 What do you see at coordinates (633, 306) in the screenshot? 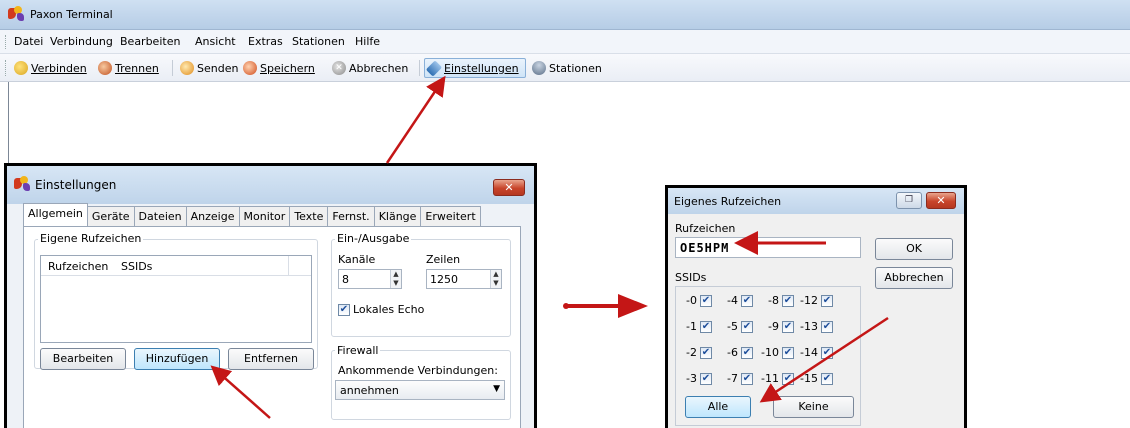
I see `arrow-to-dialog-head` at bounding box center [633, 306].